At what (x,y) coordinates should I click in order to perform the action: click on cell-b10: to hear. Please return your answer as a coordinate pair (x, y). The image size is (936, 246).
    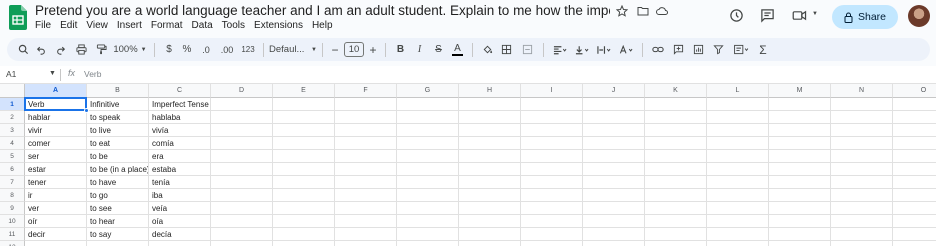
    Looking at the image, I should click on (118, 221).